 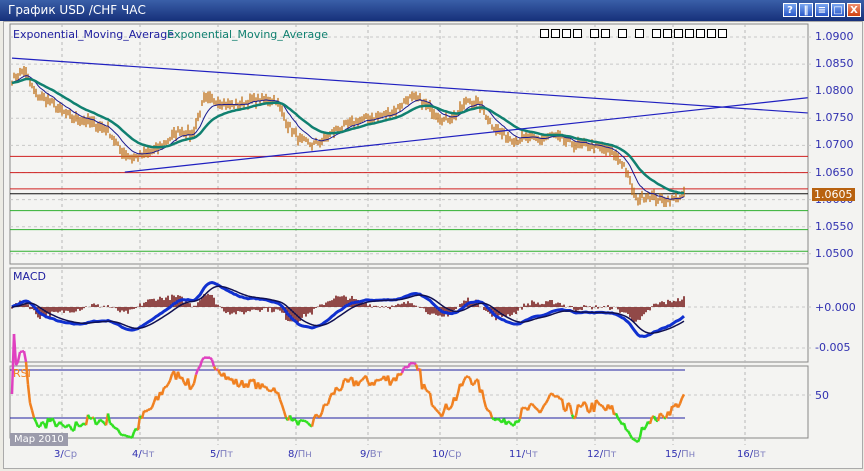 I want to click on date-label: 5/Пт, so click(x=221, y=454).